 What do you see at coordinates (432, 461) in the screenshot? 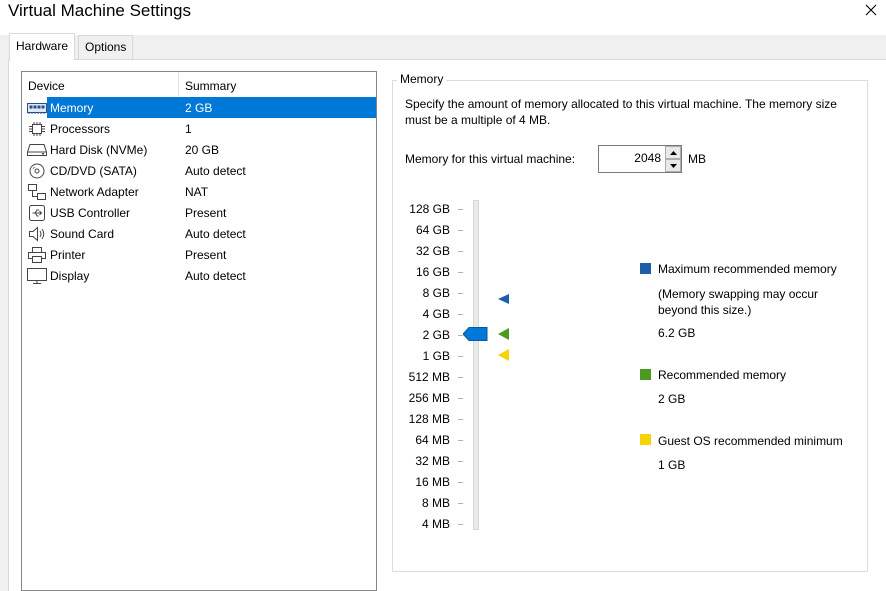
I see `scale-label: 32 MB` at bounding box center [432, 461].